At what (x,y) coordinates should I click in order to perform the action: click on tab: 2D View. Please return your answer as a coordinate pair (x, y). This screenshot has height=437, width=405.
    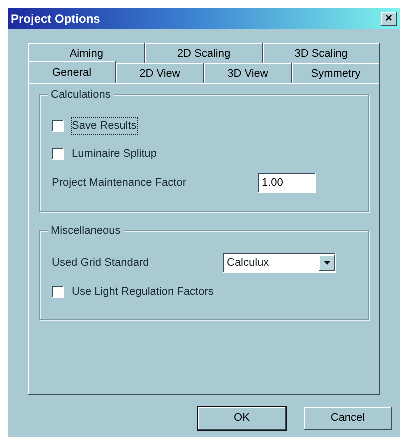
    Looking at the image, I should click on (160, 73).